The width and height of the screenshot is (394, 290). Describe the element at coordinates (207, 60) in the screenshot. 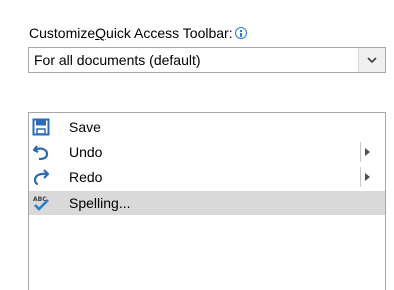

I see `document-scope-dropdown: For all documents (default)` at that location.